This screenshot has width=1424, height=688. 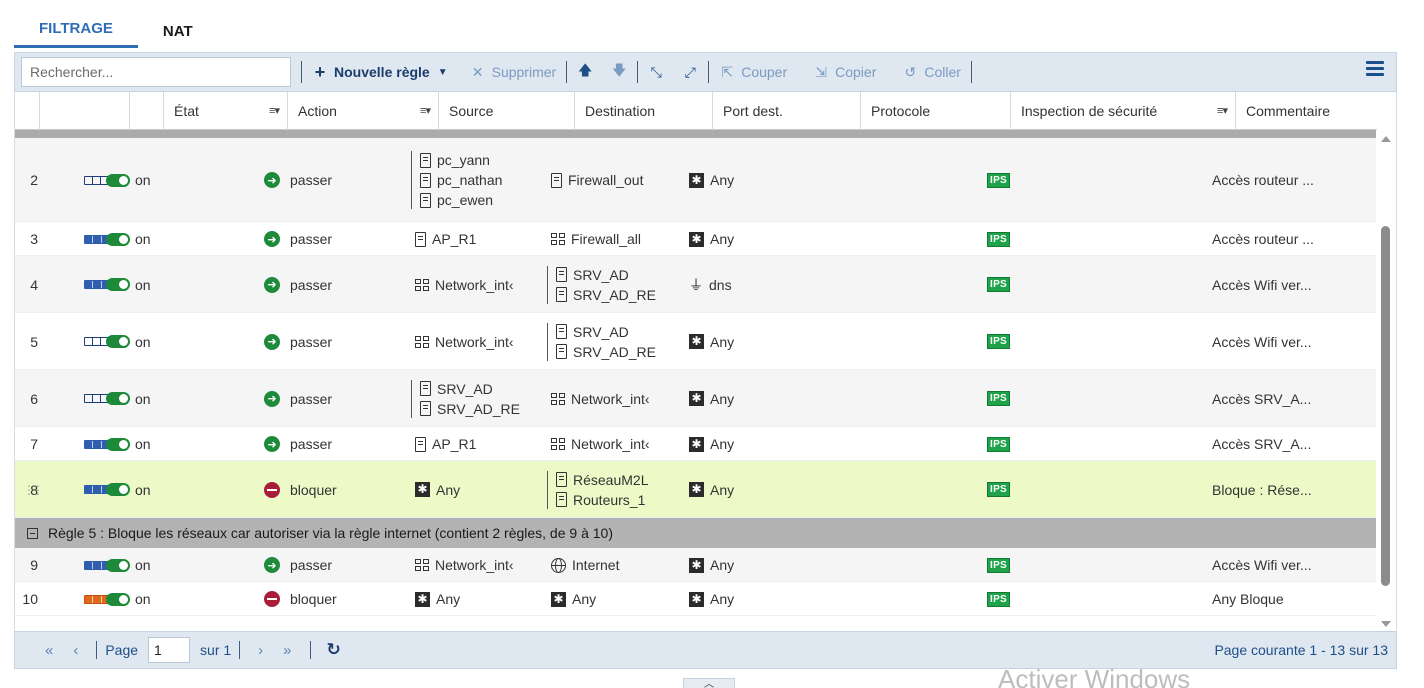 What do you see at coordinates (32, 533) in the screenshot?
I see `collapse-group-icon` at bounding box center [32, 533].